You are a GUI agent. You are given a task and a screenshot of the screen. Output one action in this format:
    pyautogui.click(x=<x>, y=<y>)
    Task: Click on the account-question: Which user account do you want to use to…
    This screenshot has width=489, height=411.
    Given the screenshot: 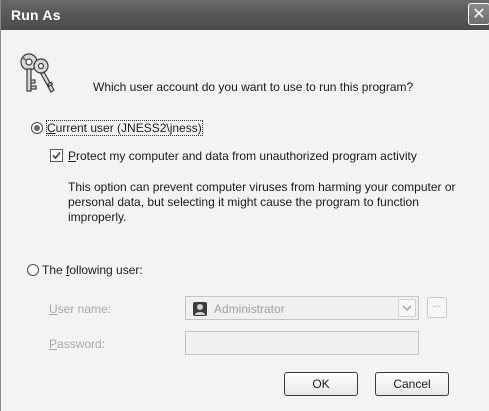 What is the action you would take?
    pyautogui.click(x=253, y=87)
    